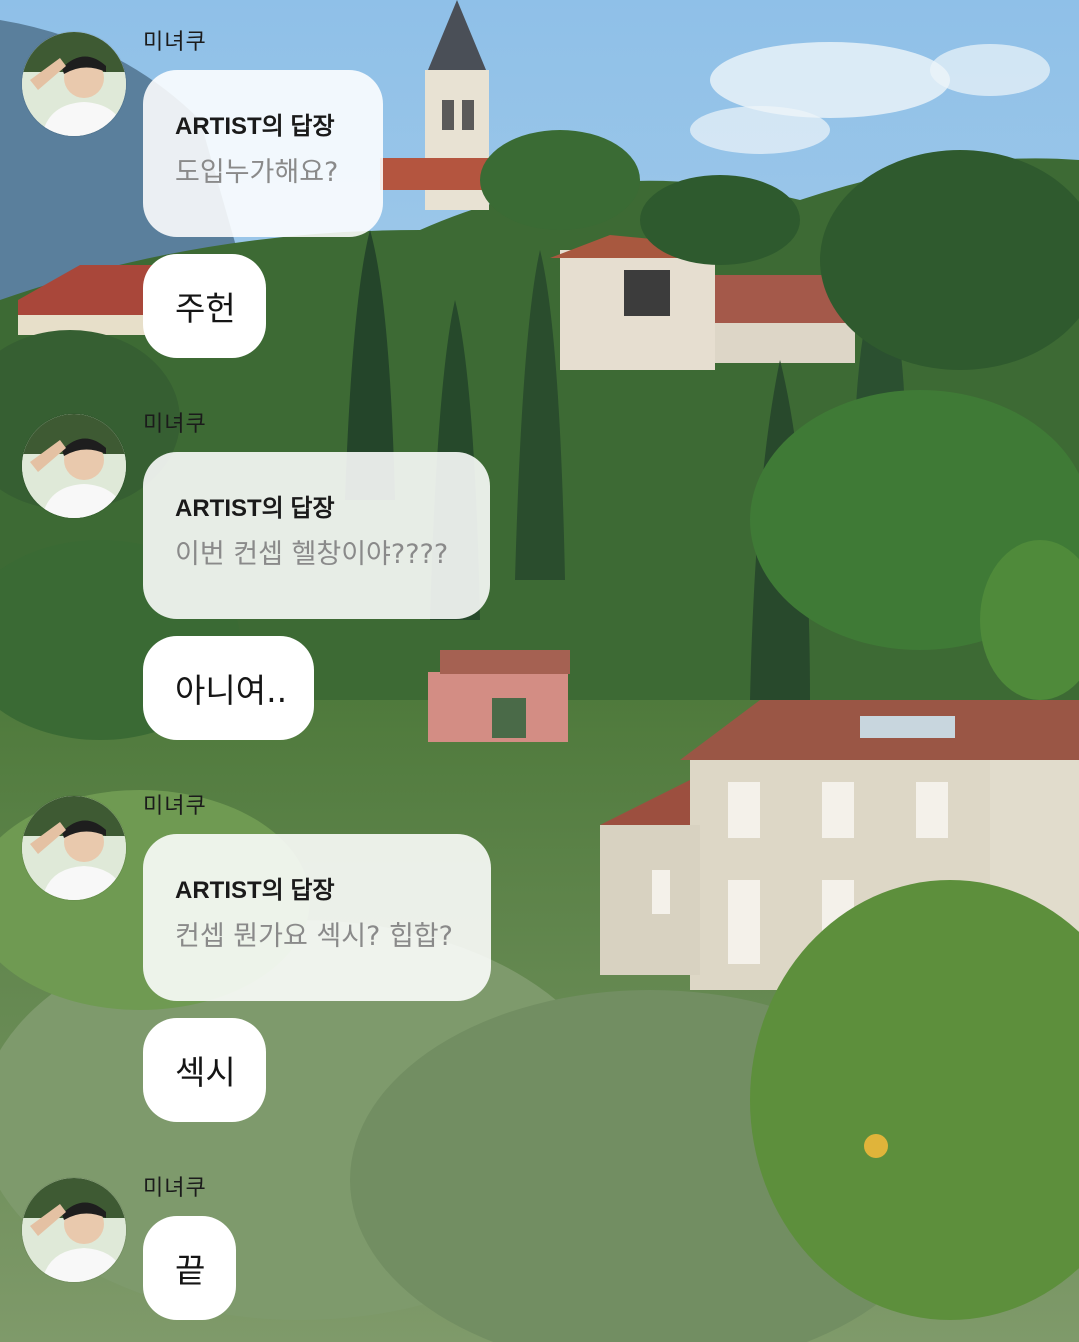  Describe the element at coordinates (263, 153) in the screenshot. I see `reply-bubble: ARTIST의 답장 도입누가해요?` at that location.